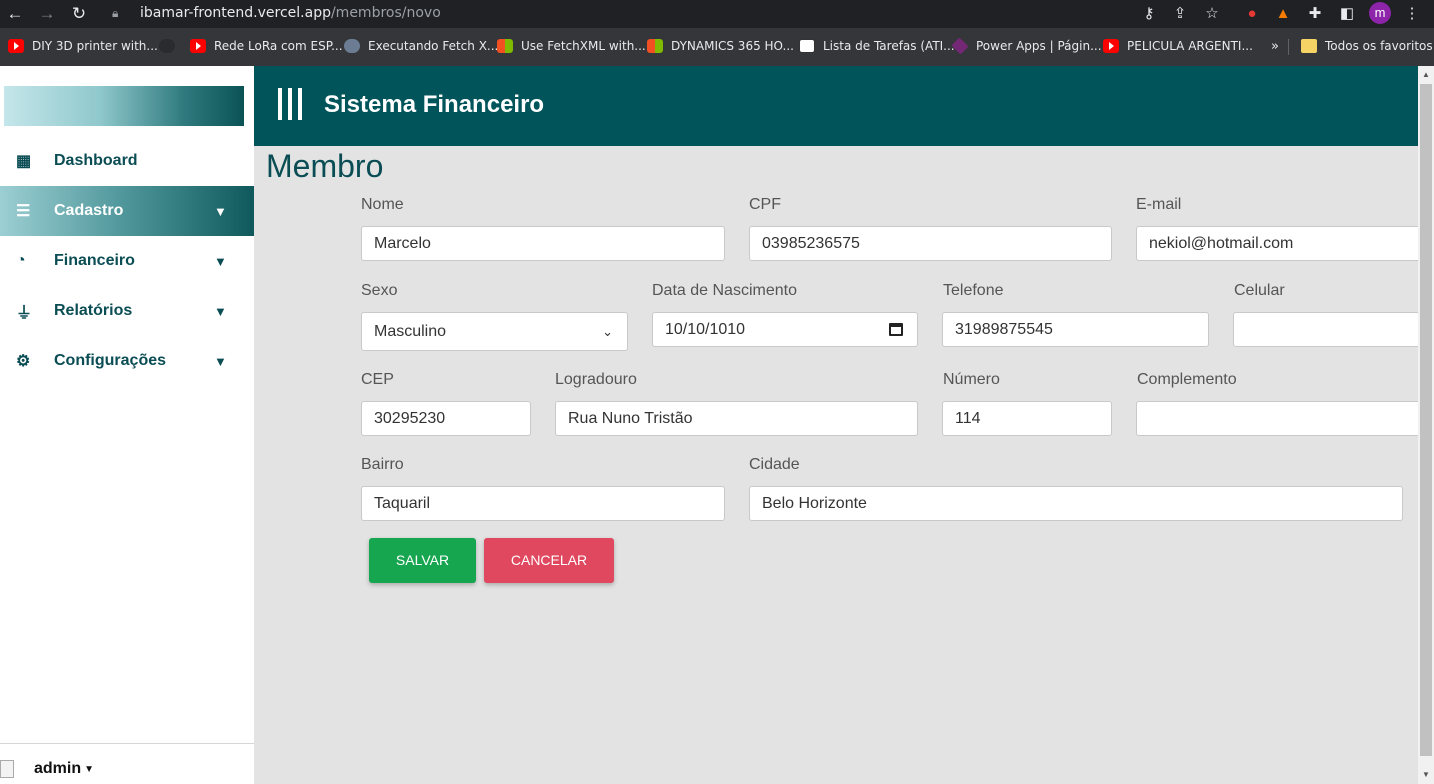  Describe the element at coordinates (167, 46) in the screenshot. I see `globe-icon` at that location.